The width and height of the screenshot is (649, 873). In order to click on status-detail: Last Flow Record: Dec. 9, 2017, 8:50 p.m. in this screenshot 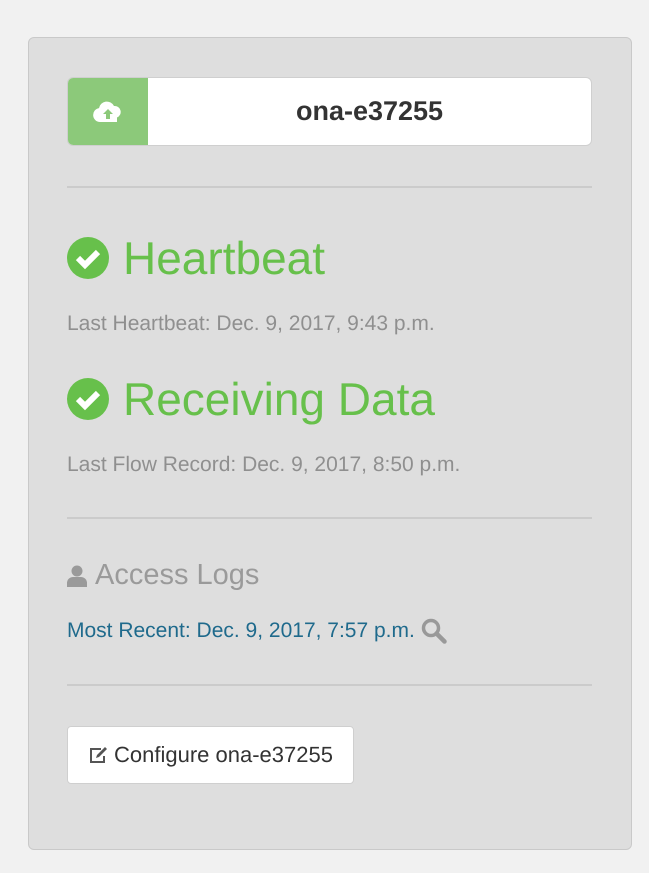, I will do `click(264, 465)`.